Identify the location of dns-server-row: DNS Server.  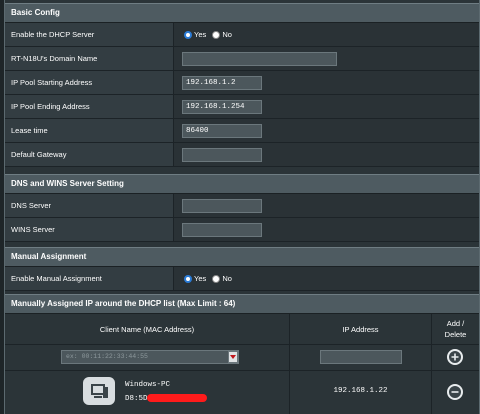
(242, 206).